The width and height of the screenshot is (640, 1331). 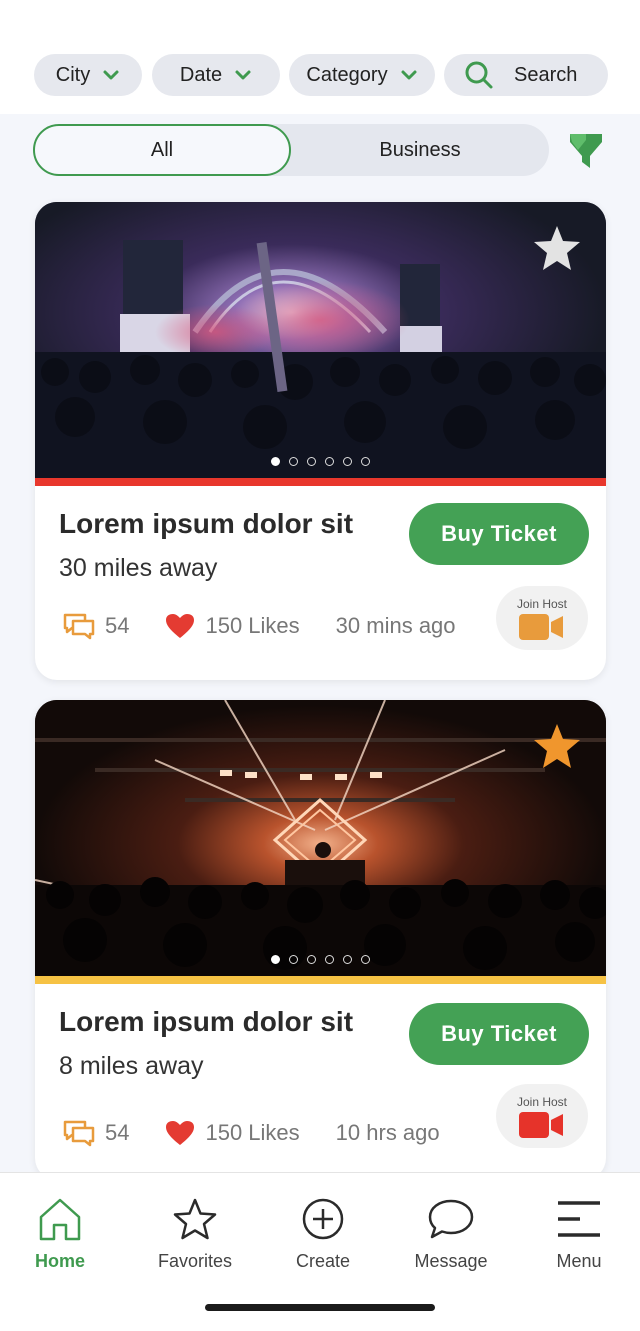 I want to click on star-icon, so click(x=195, y=1219).